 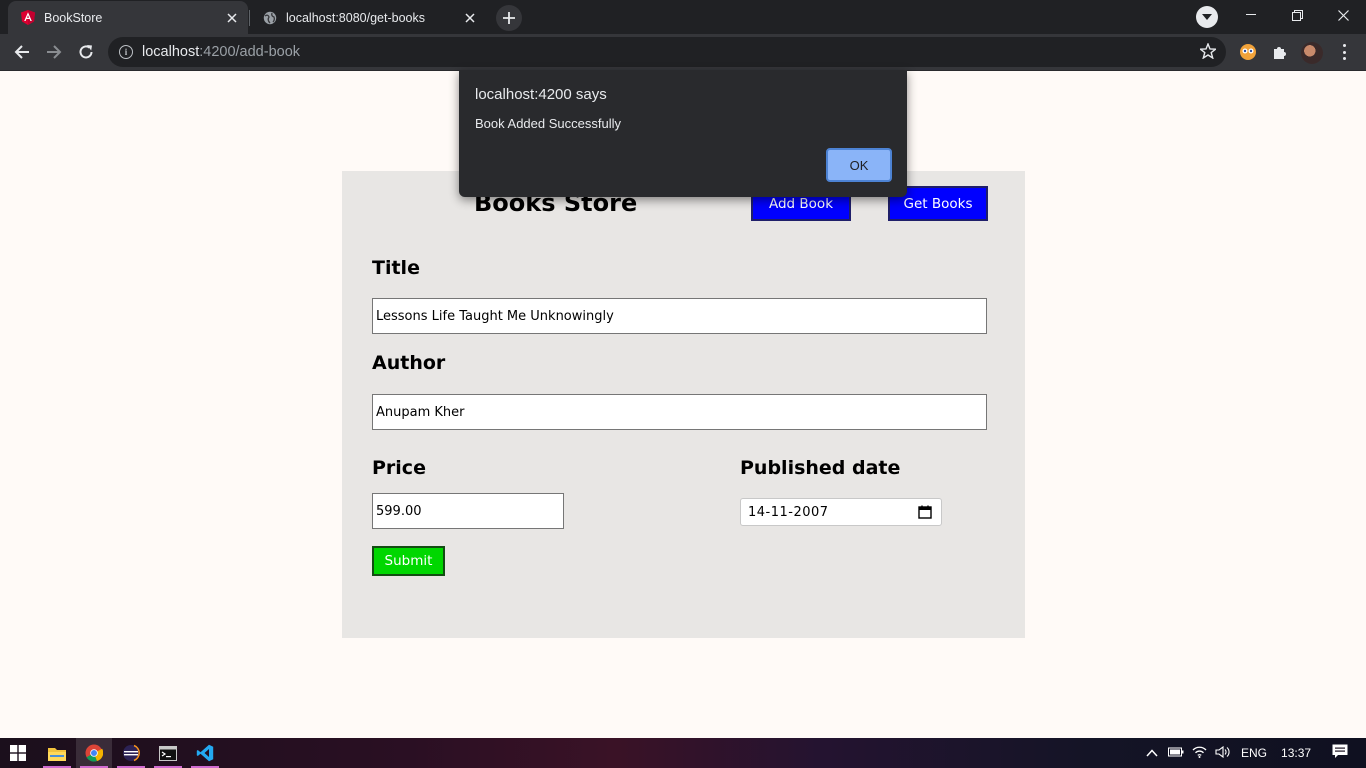 I want to click on chevron-down-icon, so click(x=1207, y=17).